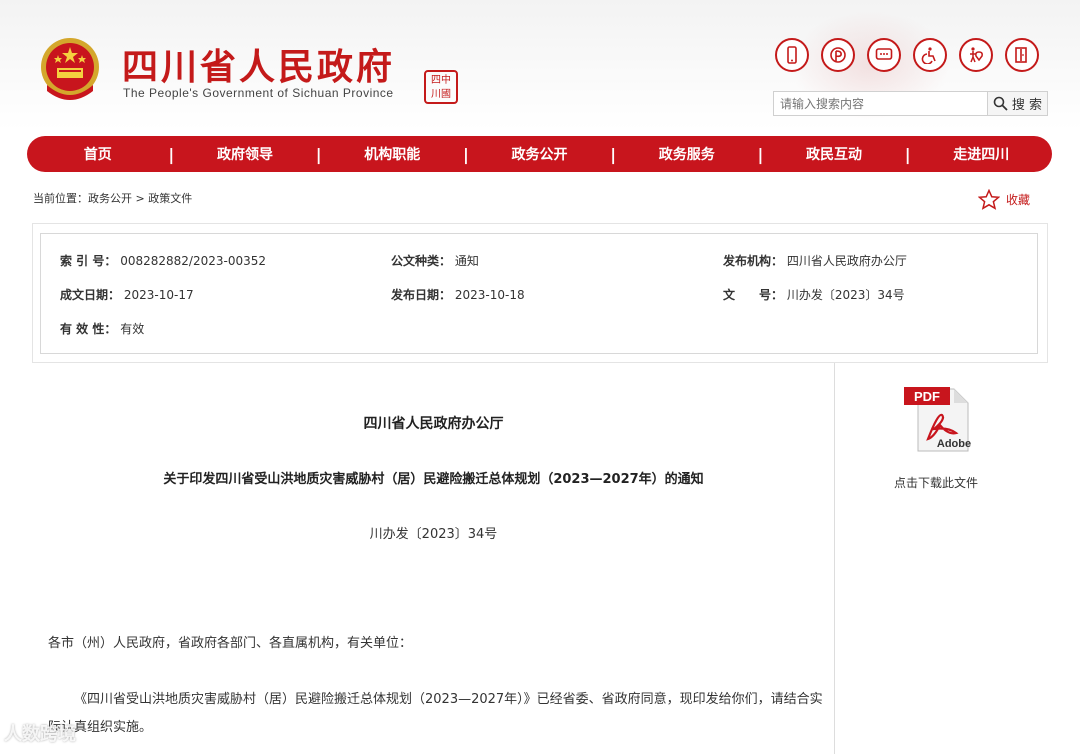 This screenshot has width=1080, height=754. Describe the element at coordinates (193, 261) in the screenshot. I see `meta-index-value: 008282882/2023-00352` at that location.